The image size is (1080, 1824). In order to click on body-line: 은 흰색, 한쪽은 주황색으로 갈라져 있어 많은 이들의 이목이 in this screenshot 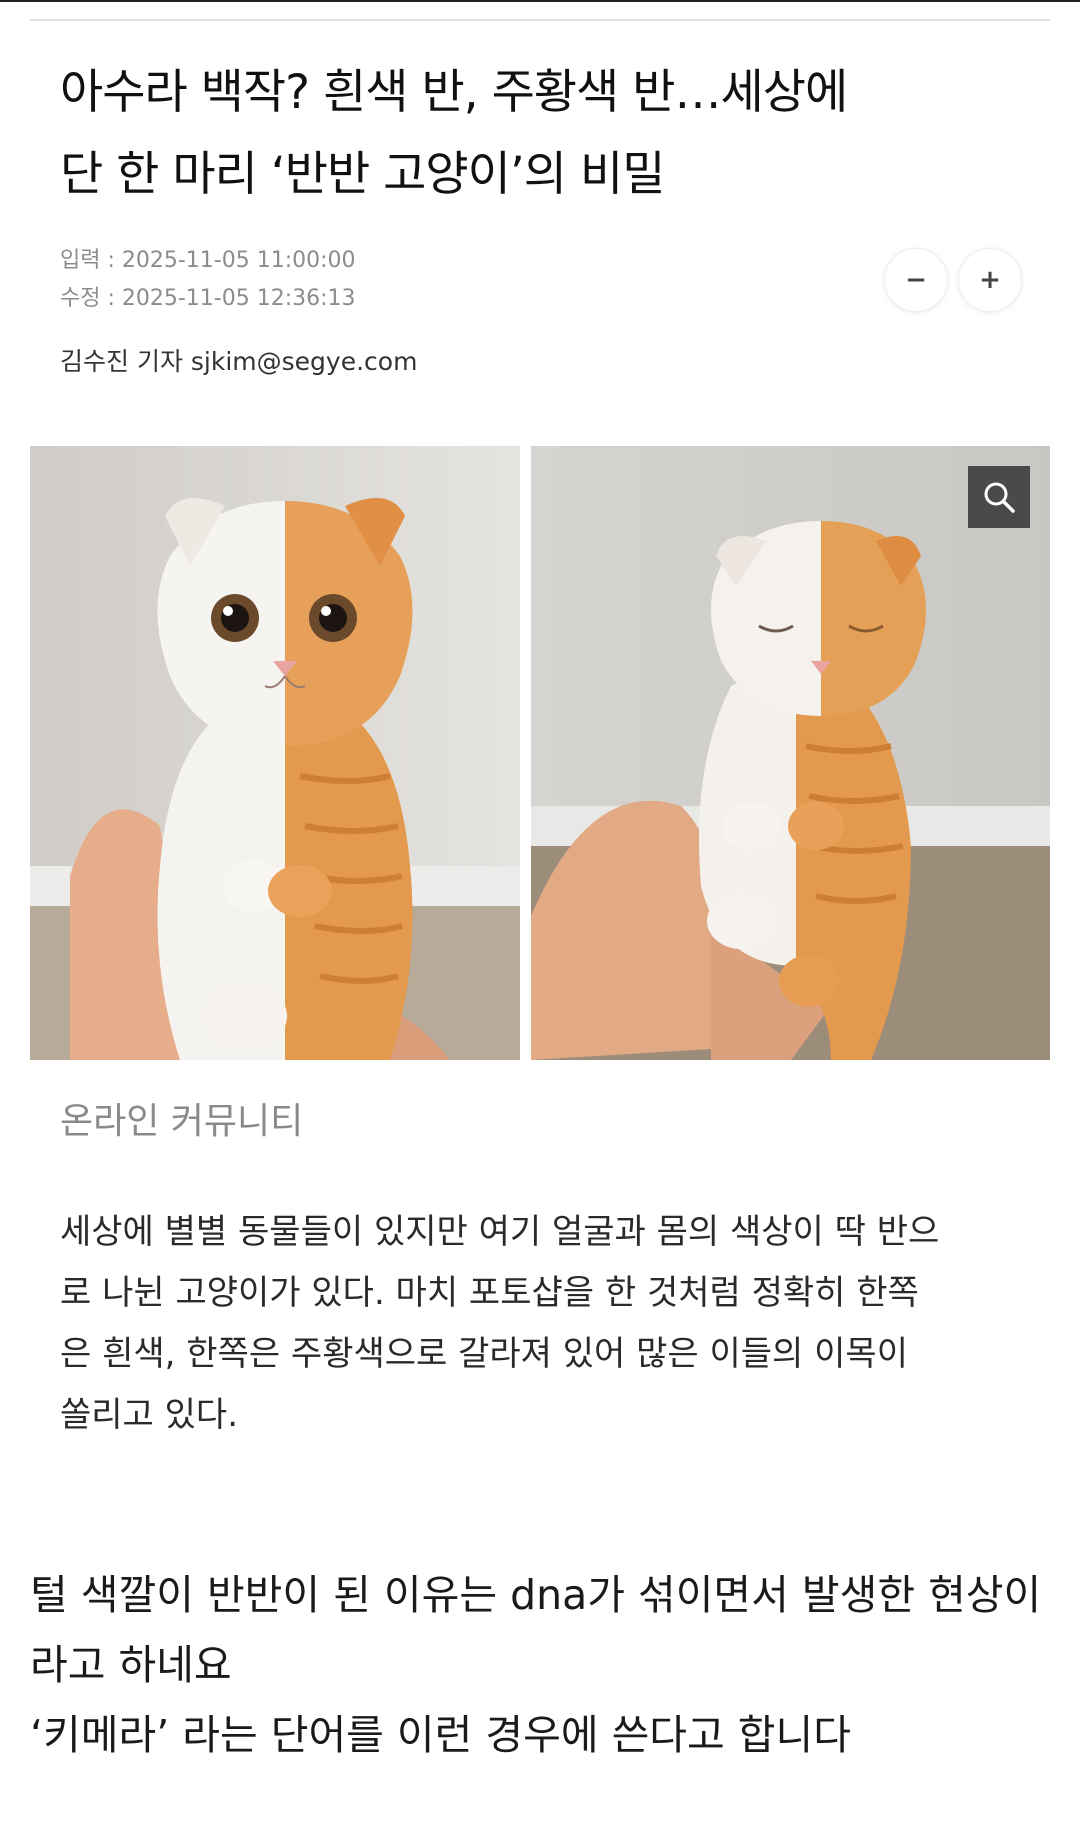, I will do `click(484, 1354)`.